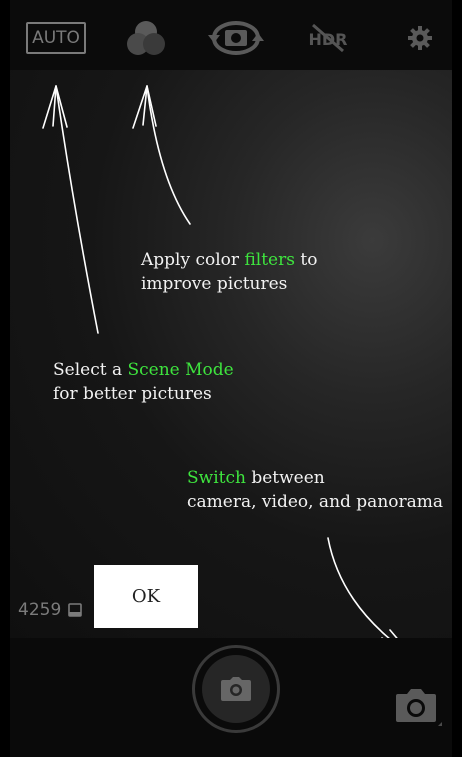 The width and height of the screenshot is (462, 757). I want to click on filters-hint-line2: improve pictures, so click(214, 284).